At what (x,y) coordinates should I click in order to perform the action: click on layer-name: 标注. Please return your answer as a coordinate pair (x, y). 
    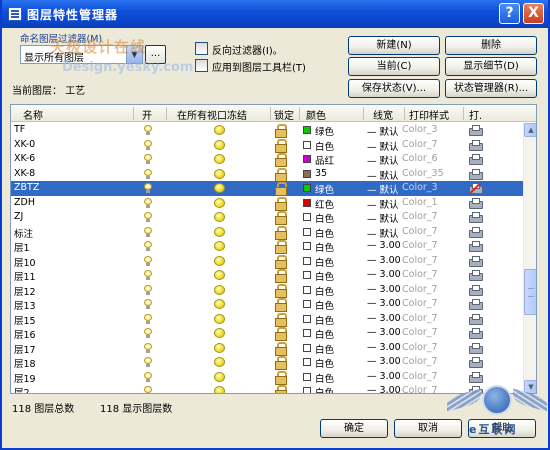
    Looking at the image, I should click on (23, 233).